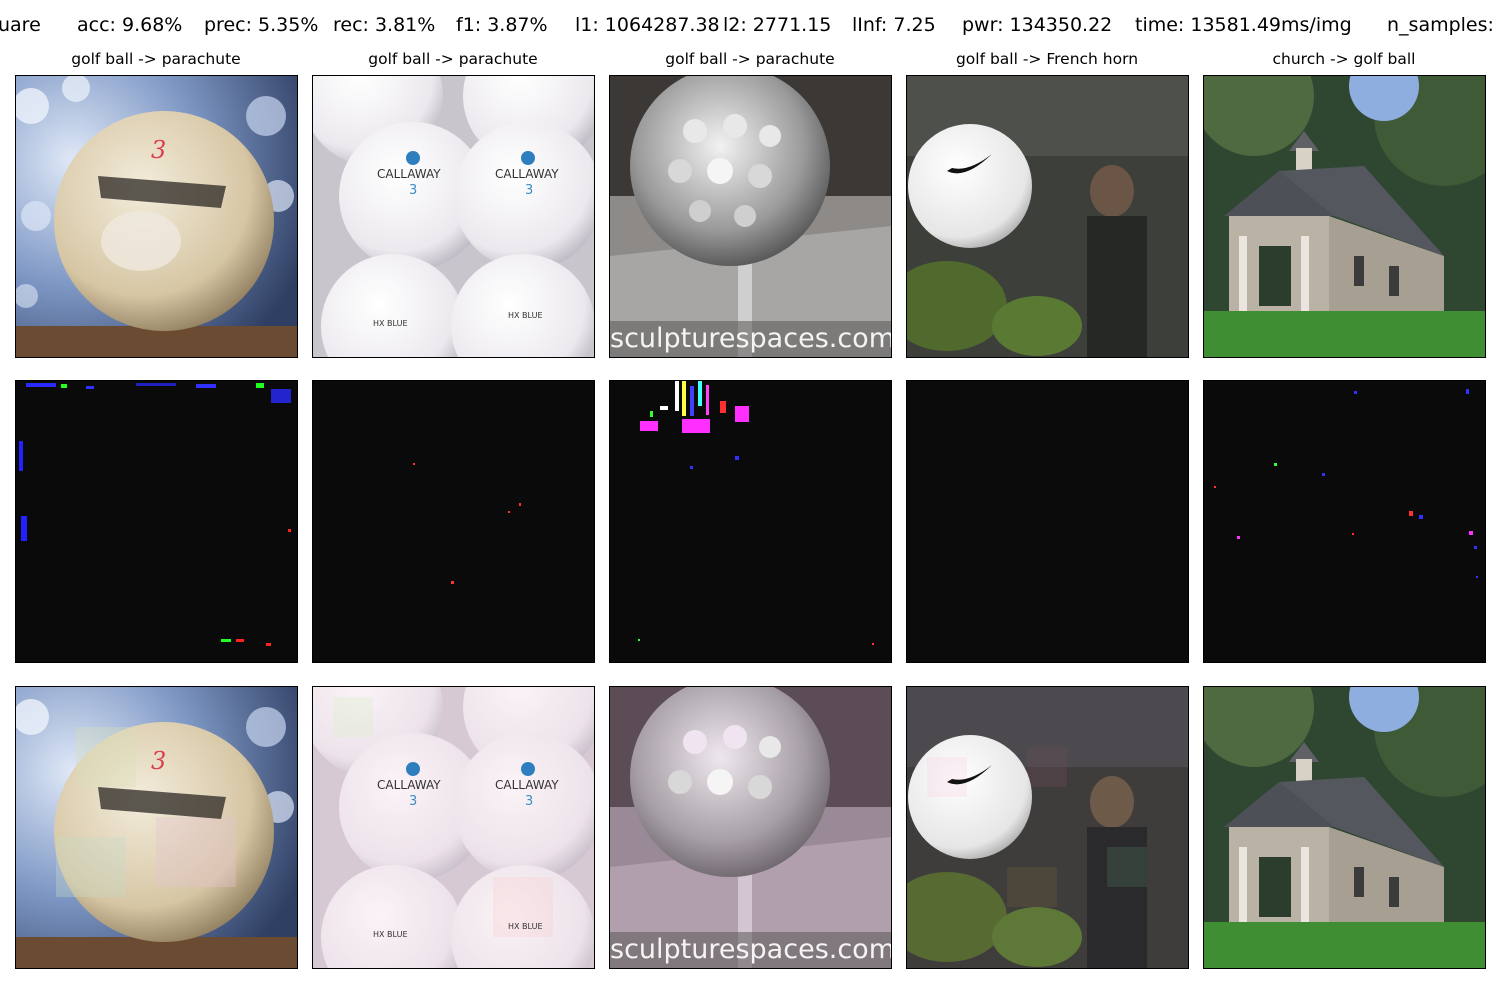 This screenshot has height=1000, width=1500. Describe the element at coordinates (156, 59) in the screenshot. I see `column-title-1: golf ball -> parachute` at that location.